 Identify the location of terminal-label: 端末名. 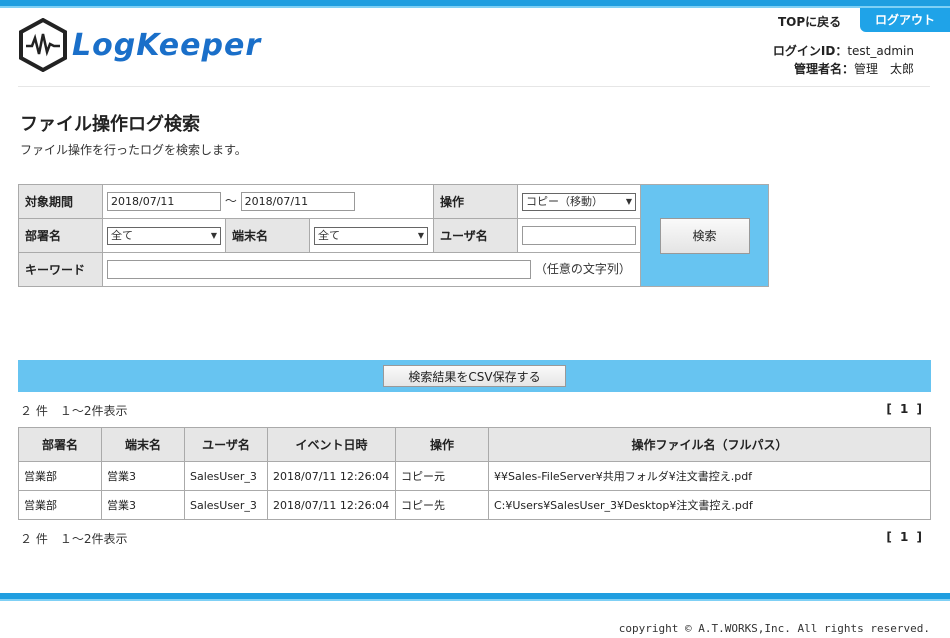
(267, 235).